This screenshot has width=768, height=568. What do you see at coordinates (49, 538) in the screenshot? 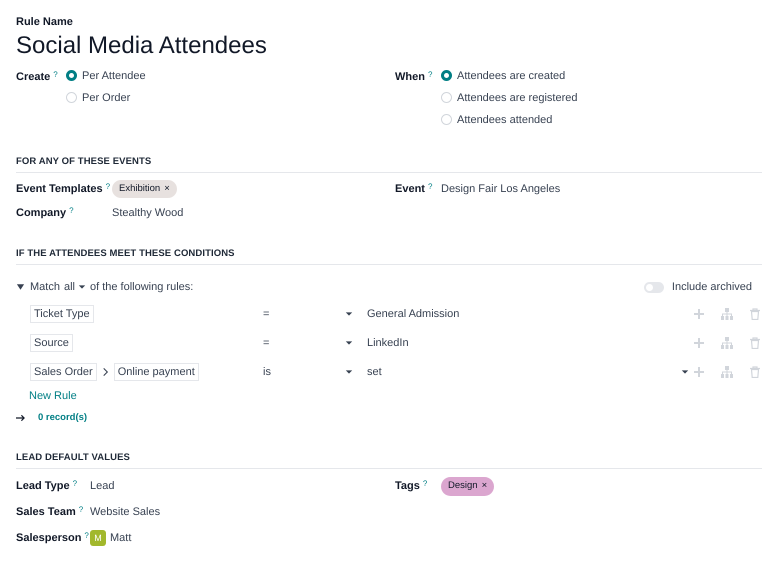
I see `field-label: Salesperson` at bounding box center [49, 538].